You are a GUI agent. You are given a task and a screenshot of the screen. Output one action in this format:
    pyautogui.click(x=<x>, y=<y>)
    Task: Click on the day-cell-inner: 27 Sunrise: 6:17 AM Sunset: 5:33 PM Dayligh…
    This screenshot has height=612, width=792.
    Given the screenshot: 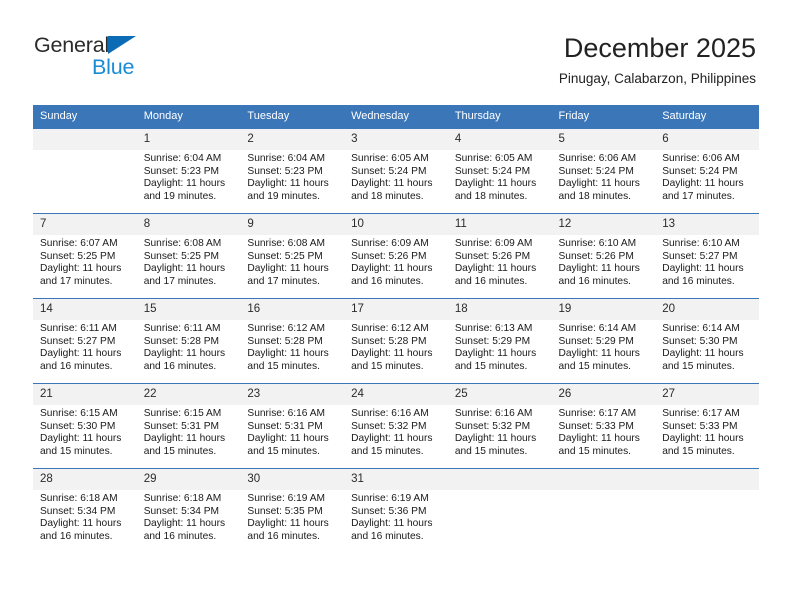 What is the action you would take?
    pyautogui.click(x=707, y=426)
    